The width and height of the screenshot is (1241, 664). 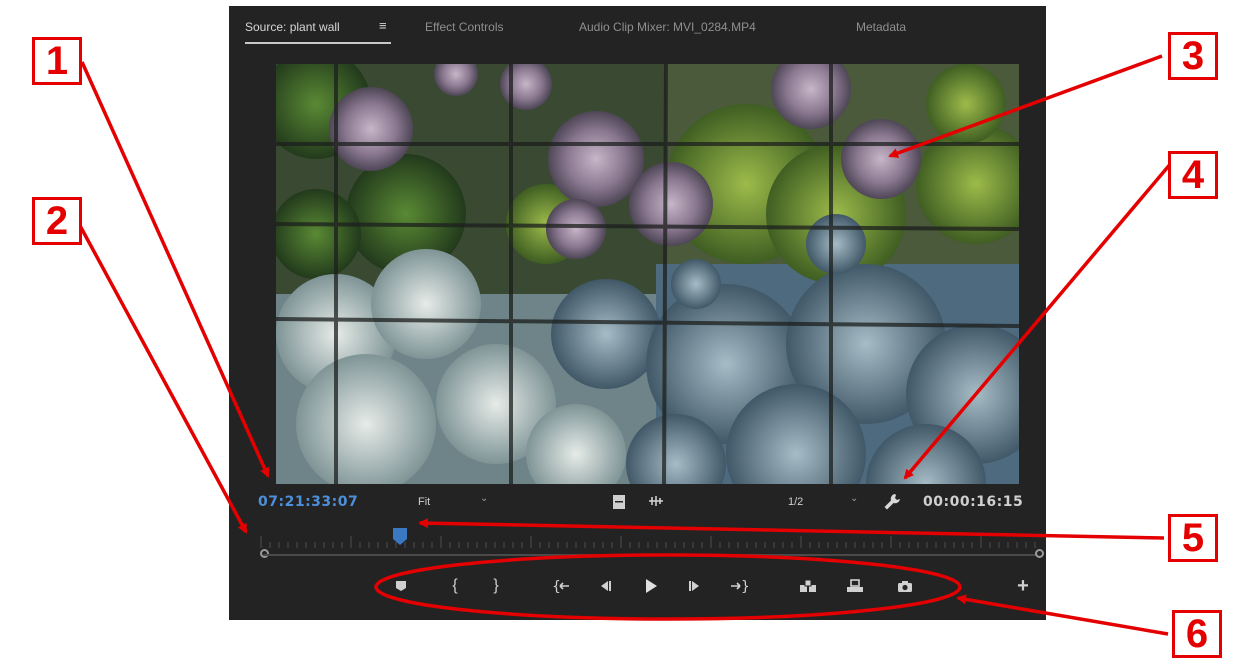 I want to click on mark-in-icon: {, so click(x=455, y=586).